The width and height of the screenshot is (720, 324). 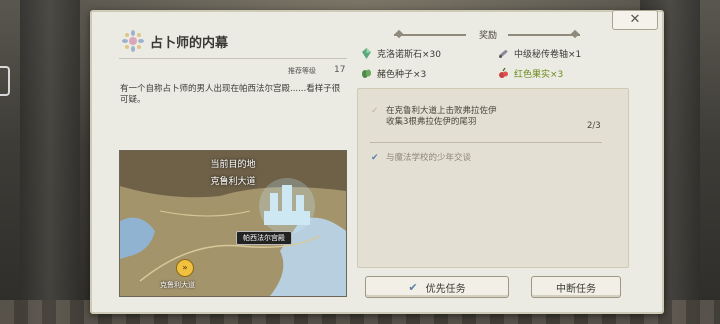 I want to click on reward-item-label: 克洛诺斯石×30, so click(x=409, y=55).